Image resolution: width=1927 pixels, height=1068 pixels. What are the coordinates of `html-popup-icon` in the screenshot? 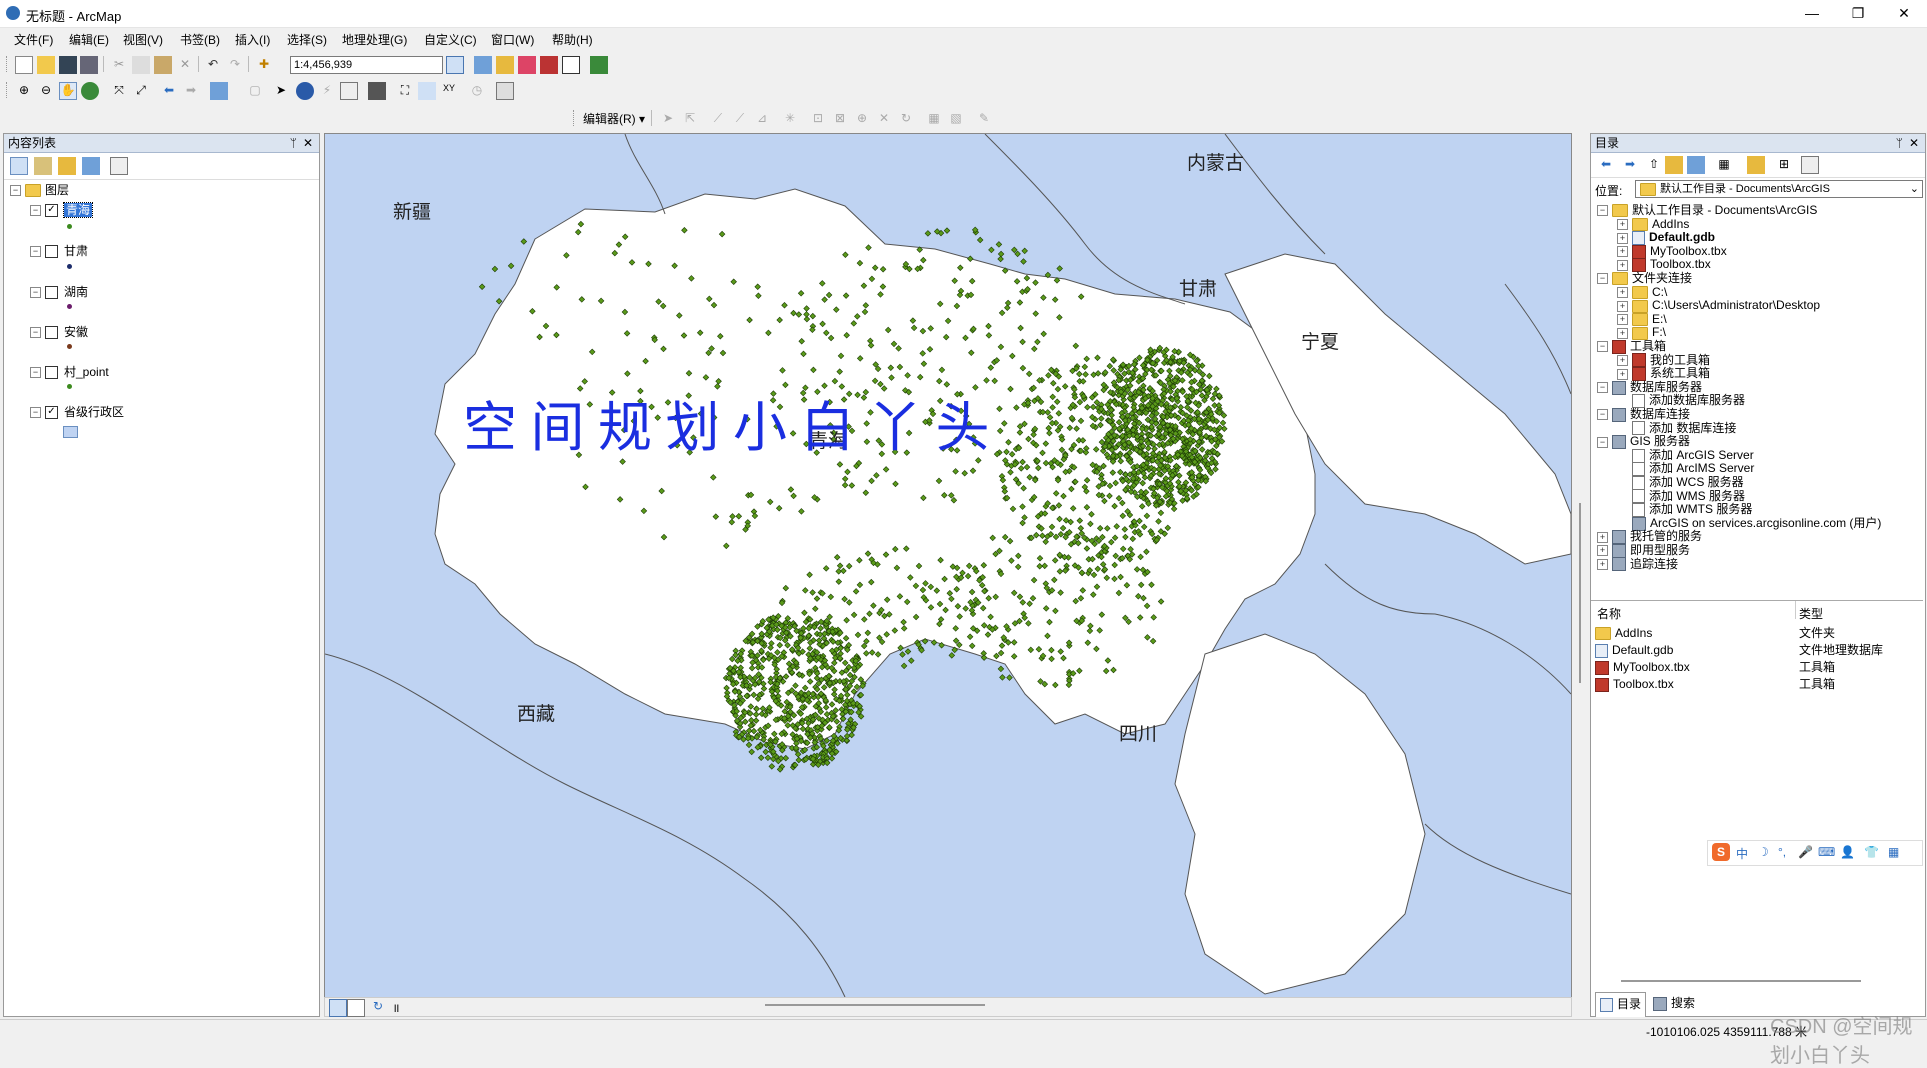 It's located at (349, 91).